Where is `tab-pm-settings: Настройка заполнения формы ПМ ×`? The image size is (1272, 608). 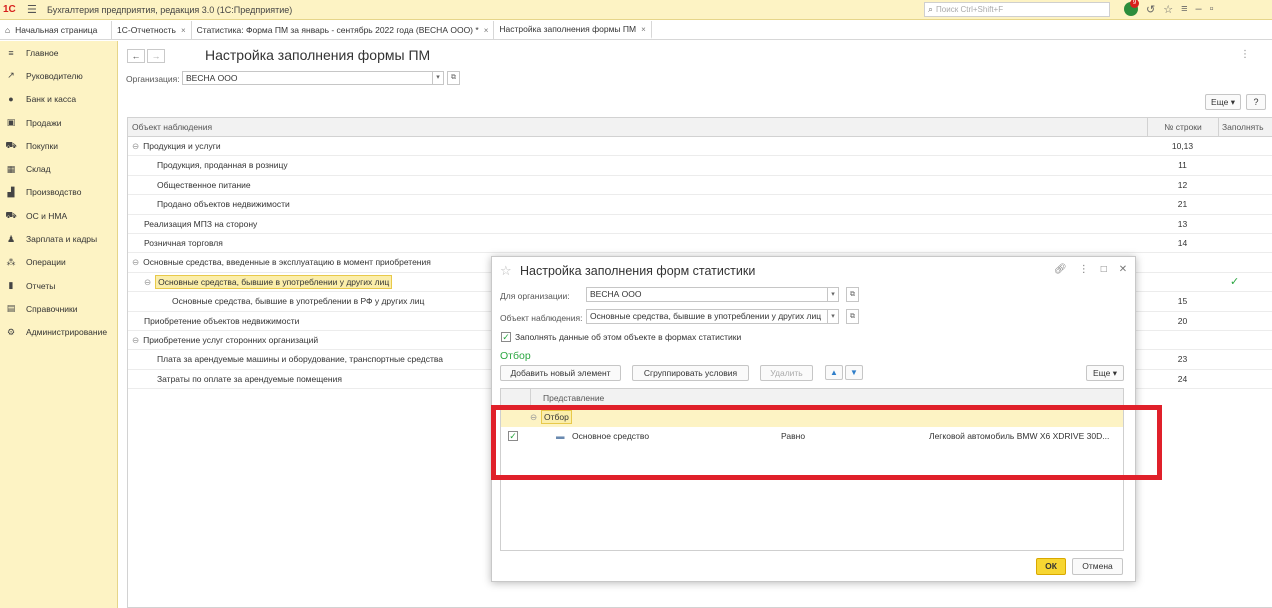
tab-pm-settings: Настройка заполнения формы ПМ × is located at coordinates (573, 30).